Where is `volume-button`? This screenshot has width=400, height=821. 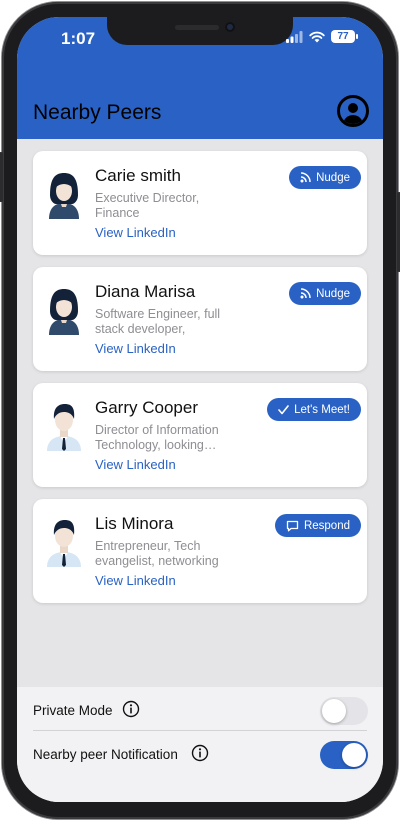 volume-button is located at coordinates (1, 177).